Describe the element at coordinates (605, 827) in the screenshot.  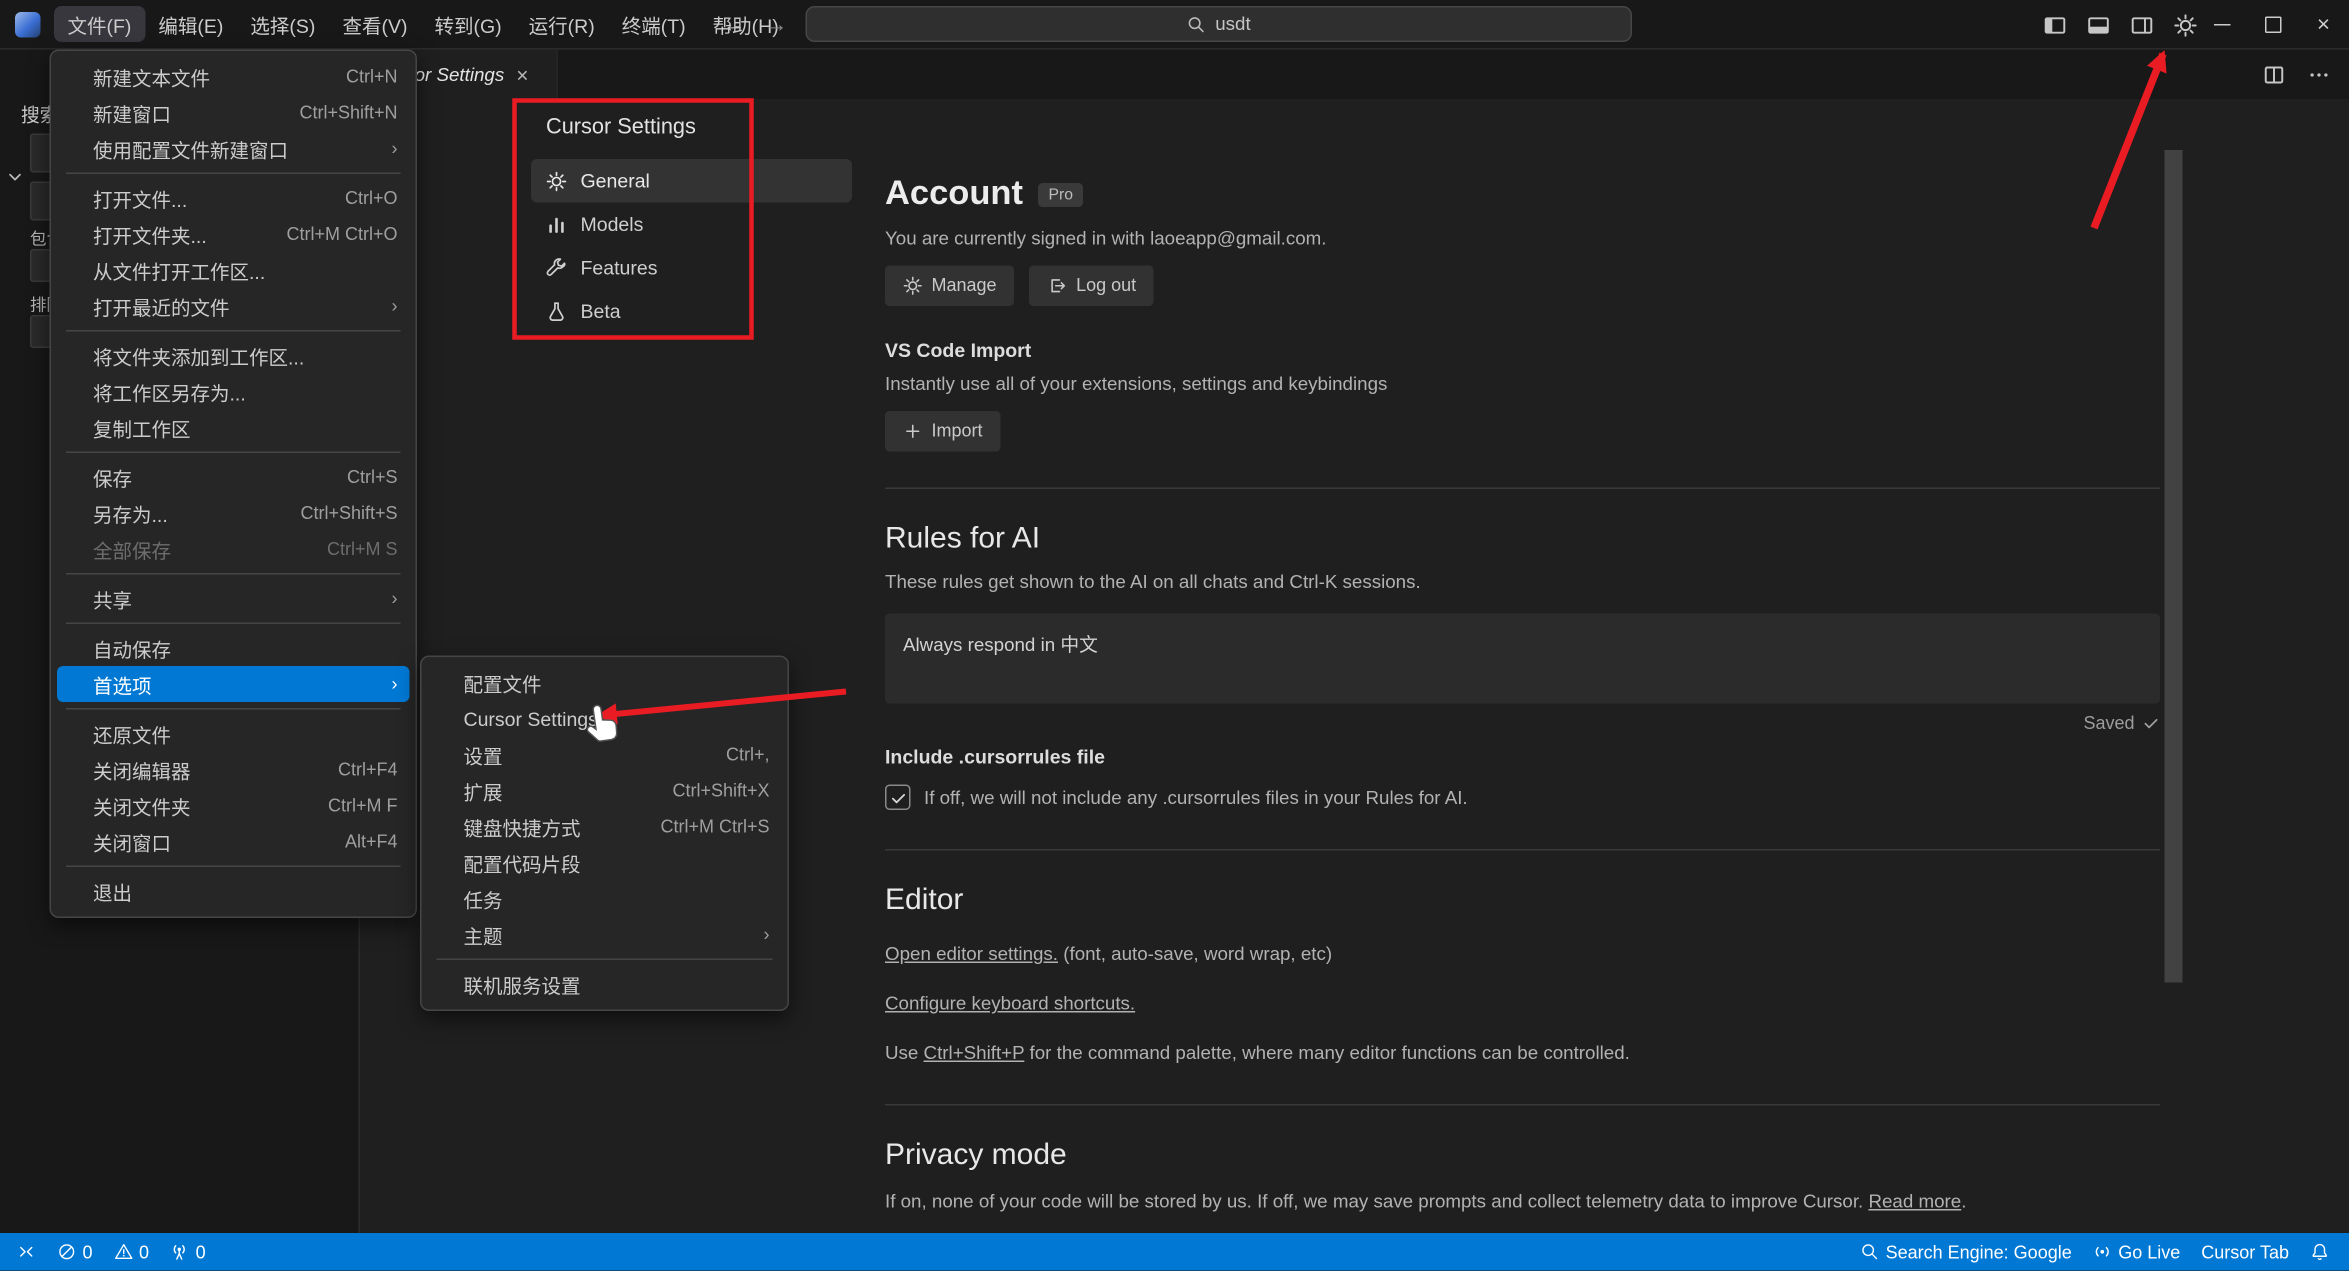
I see `menu-item-4: 键盘快捷方式 Ctrl+M Ctrl+S` at that location.